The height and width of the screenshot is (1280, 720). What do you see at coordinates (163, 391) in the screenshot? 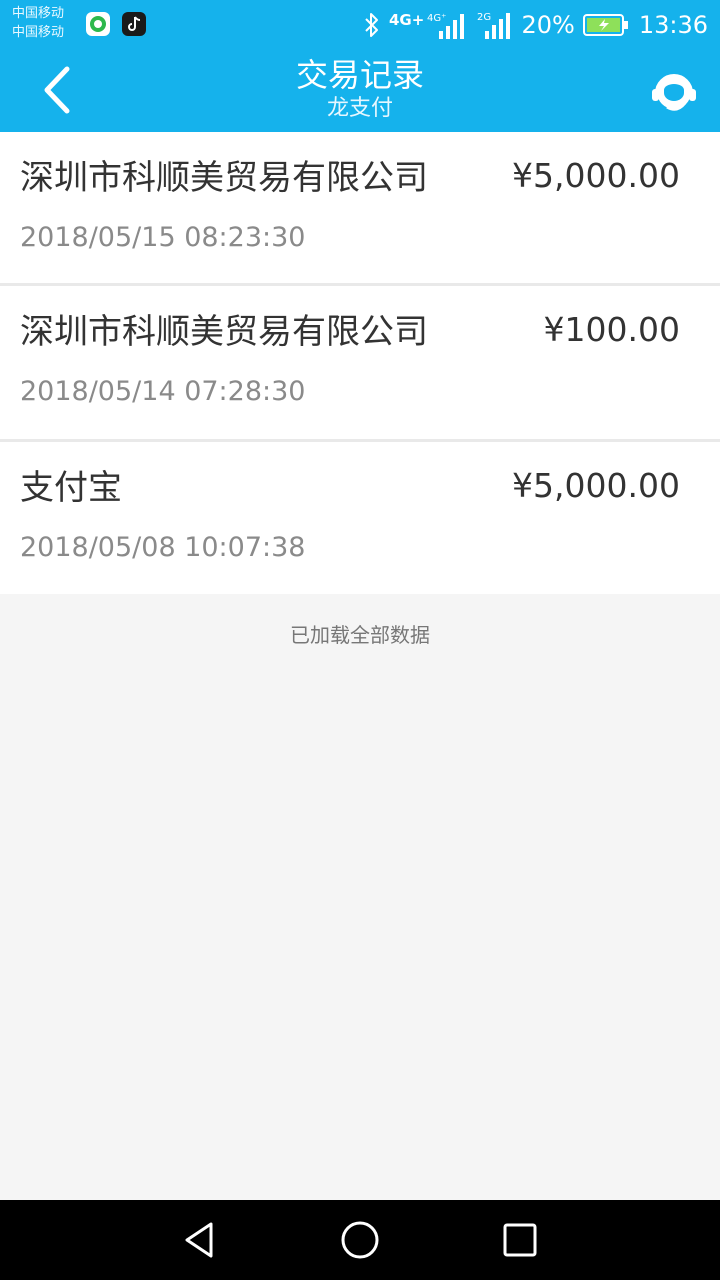
I see `transaction-datetime: 2018/05/14 07:28:30` at bounding box center [163, 391].